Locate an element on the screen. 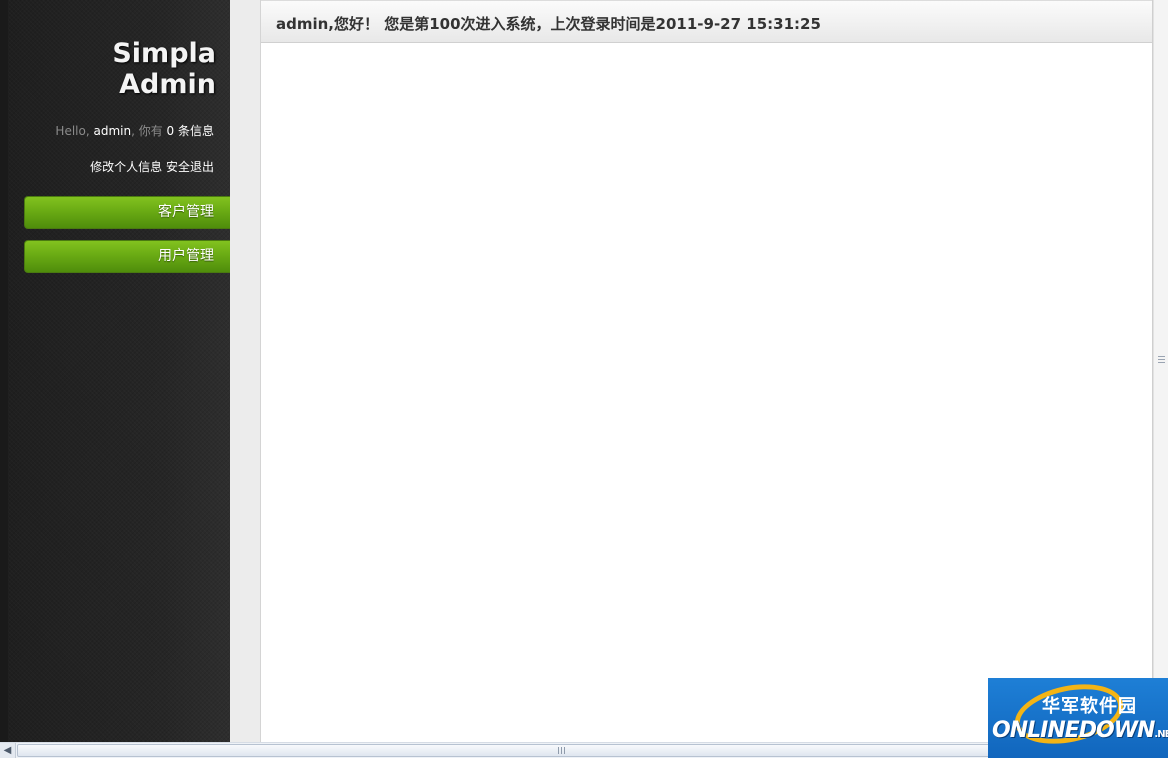 This screenshot has width=1168, height=758. profile-links: 修改个人信息 安全退出 is located at coordinates (152, 166).